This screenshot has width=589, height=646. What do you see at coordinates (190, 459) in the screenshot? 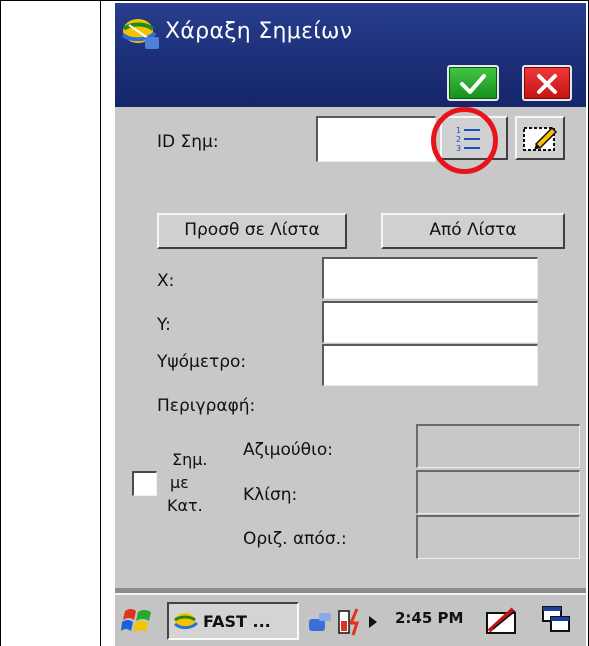
I see `checkbox-label-line1: Σημ.` at bounding box center [190, 459].